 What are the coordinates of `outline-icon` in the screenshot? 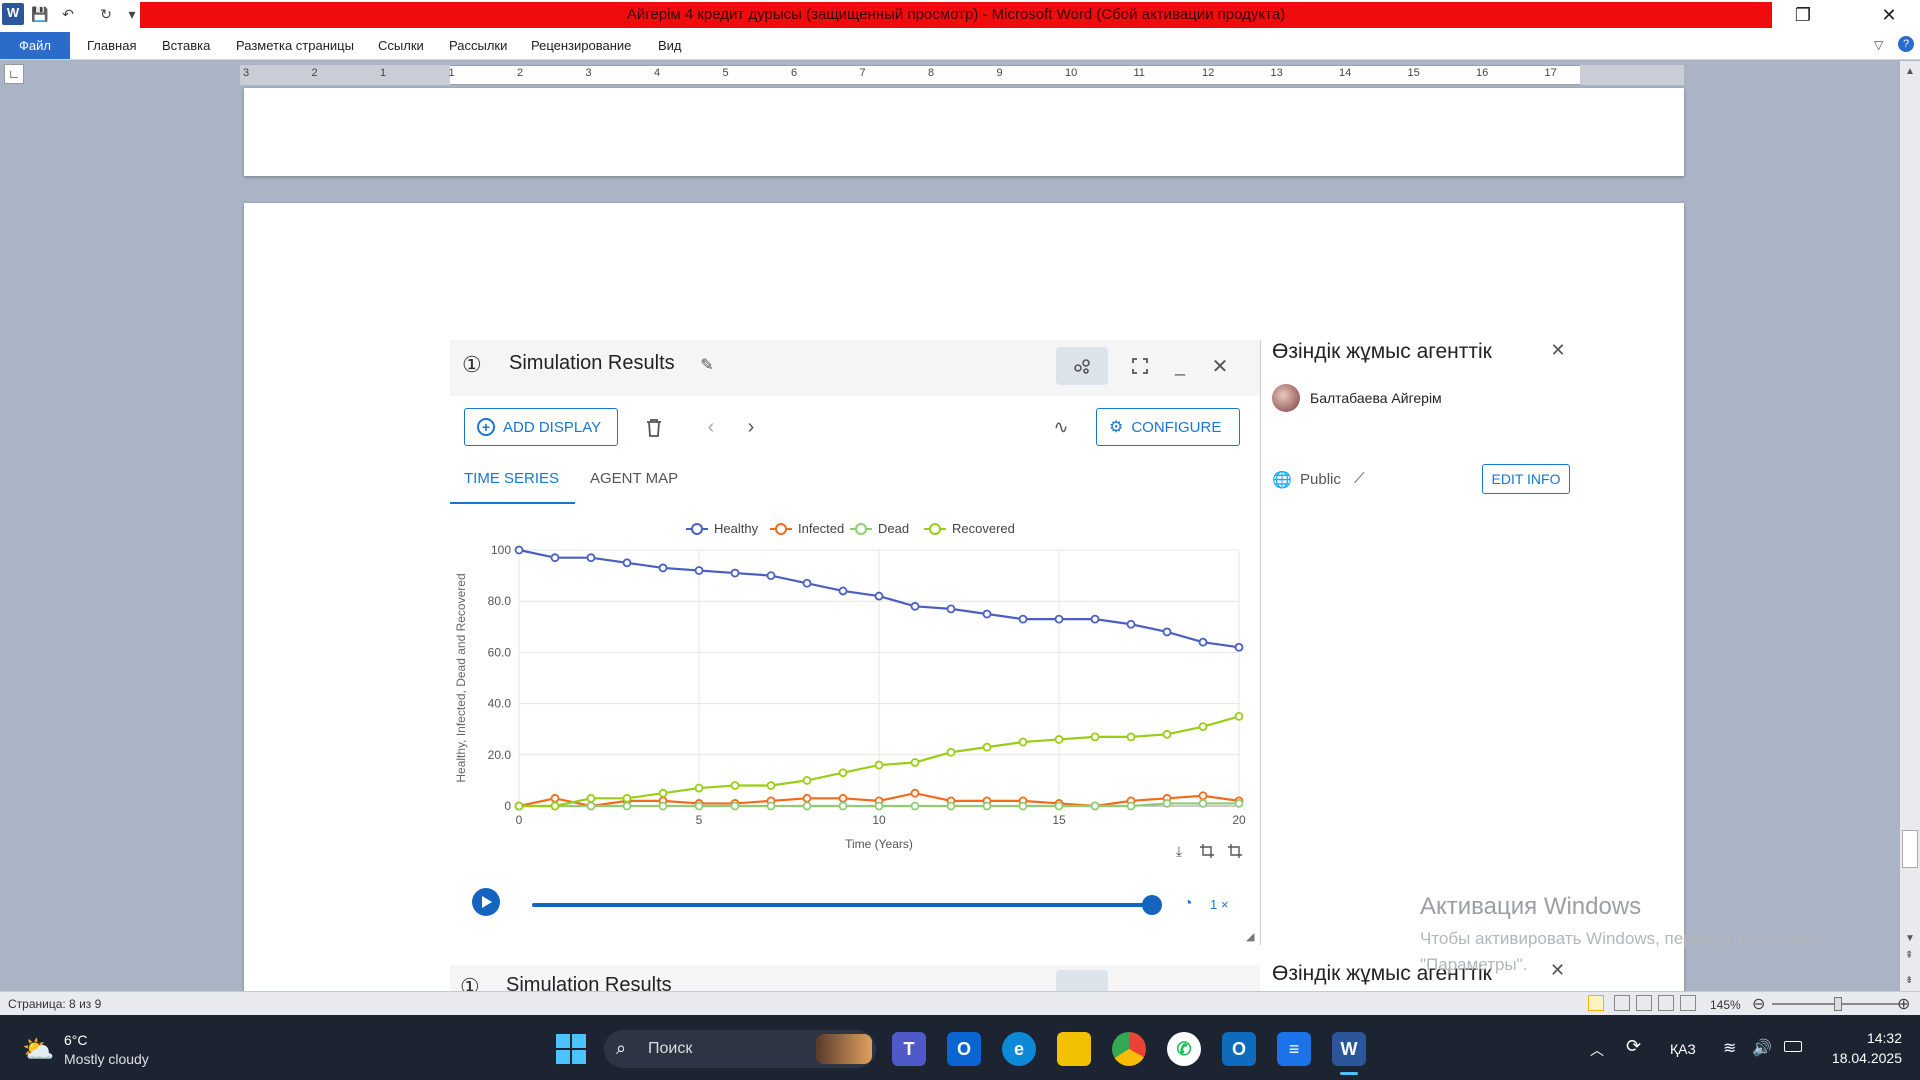 It's located at (1666, 1003).